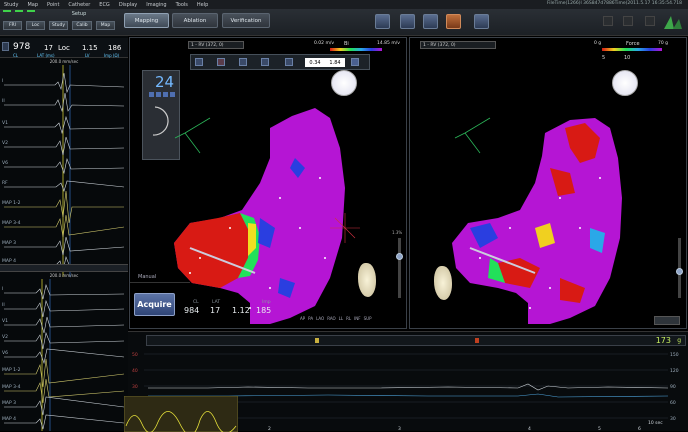 The width and height of the screenshot is (688, 432). I want to click on view-sup-button: SUP, so click(368, 320).